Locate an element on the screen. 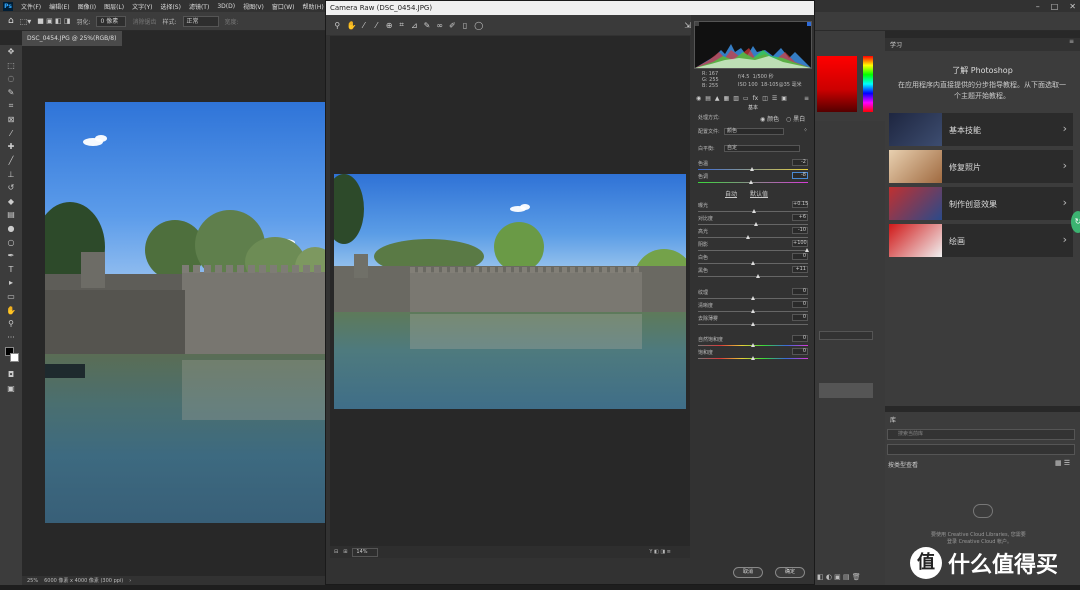 This screenshot has height=590, width=1080. tab-learn: 学习 is located at coordinates (896, 44).